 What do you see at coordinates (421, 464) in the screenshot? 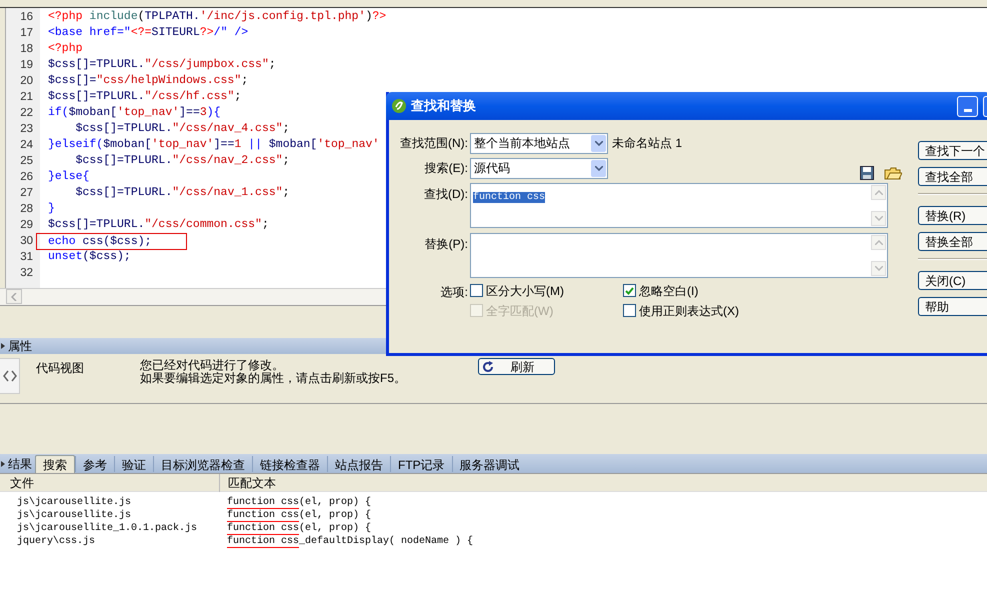
I see `results-tab: FTP记录` at bounding box center [421, 464].